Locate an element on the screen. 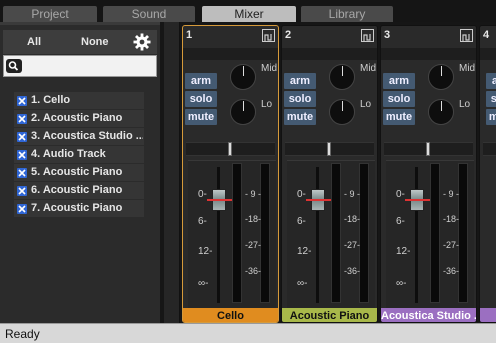 This screenshot has width=496, height=343. track-label: 7. Acoustic Piano is located at coordinates (77, 208).